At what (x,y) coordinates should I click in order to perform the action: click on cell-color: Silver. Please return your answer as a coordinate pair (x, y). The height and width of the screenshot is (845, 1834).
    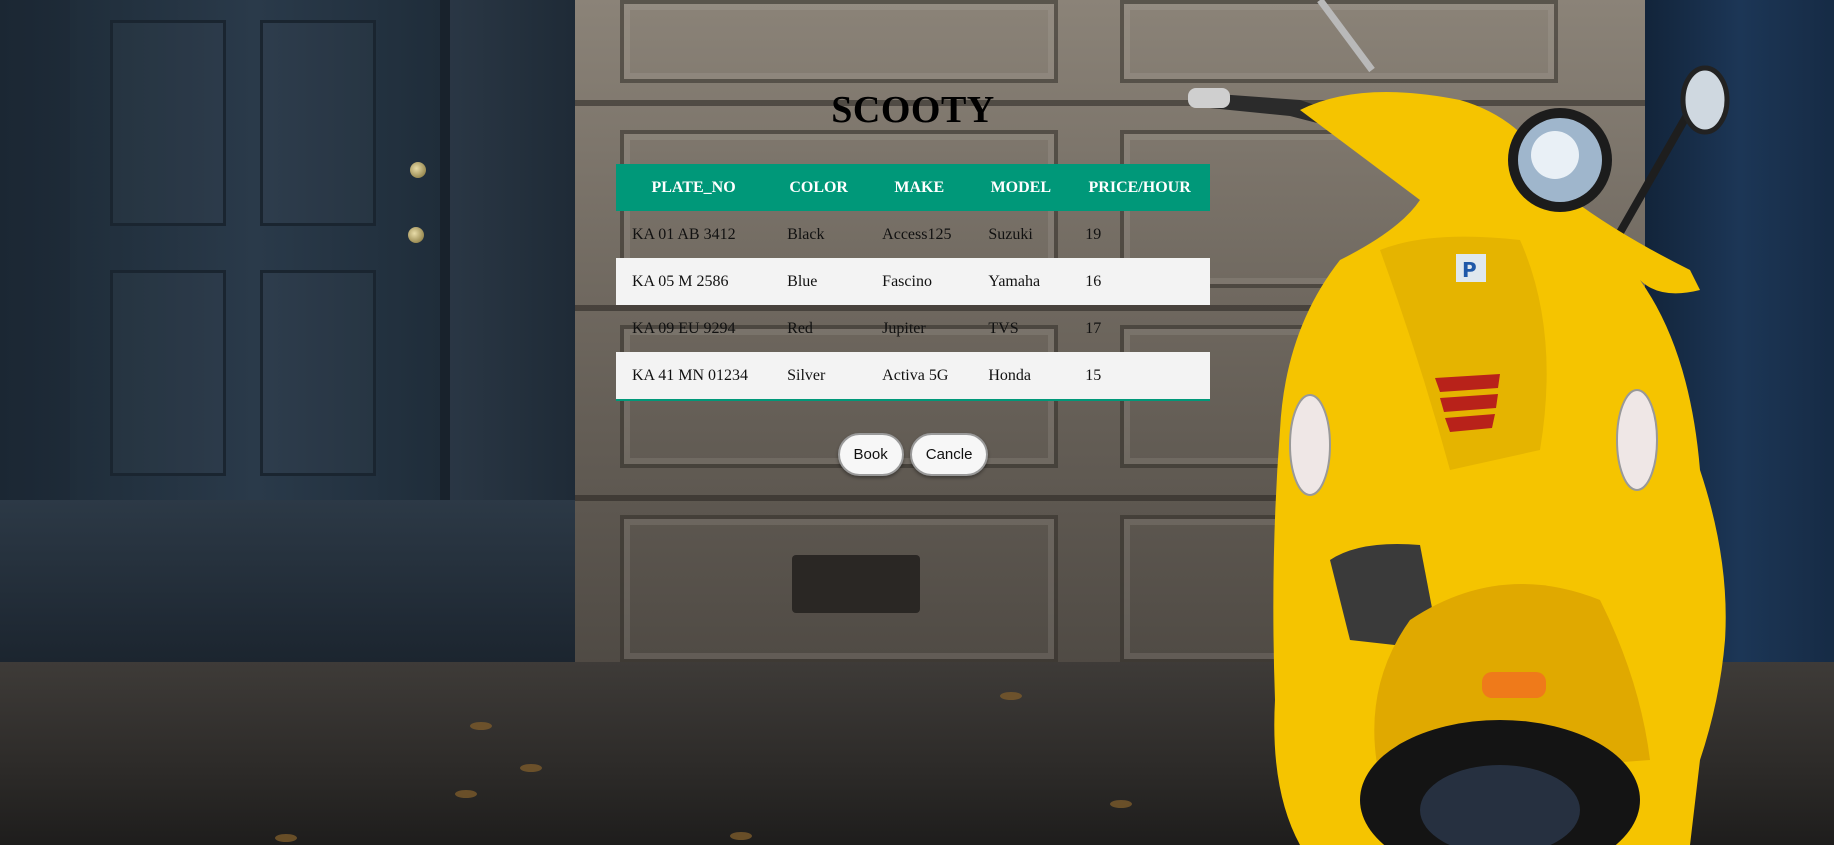
    Looking at the image, I should click on (819, 376).